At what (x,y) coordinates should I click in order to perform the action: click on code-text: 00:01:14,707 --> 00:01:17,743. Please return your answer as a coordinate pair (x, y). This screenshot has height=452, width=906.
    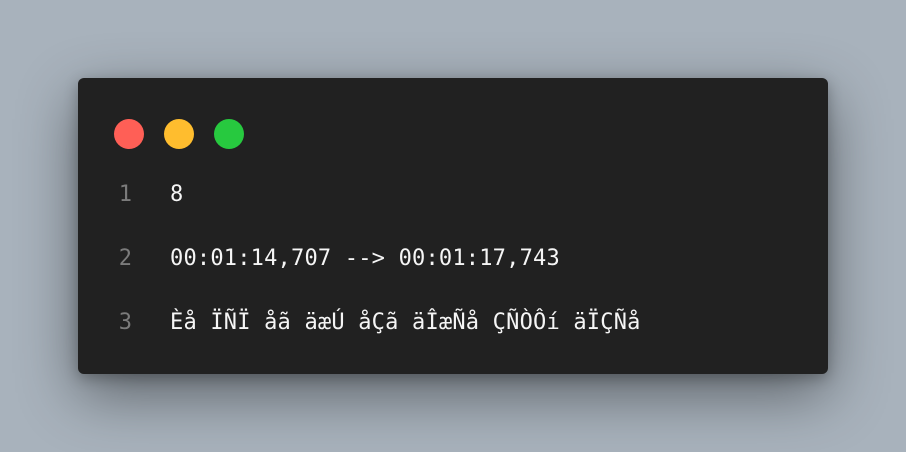
    Looking at the image, I should click on (365, 258).